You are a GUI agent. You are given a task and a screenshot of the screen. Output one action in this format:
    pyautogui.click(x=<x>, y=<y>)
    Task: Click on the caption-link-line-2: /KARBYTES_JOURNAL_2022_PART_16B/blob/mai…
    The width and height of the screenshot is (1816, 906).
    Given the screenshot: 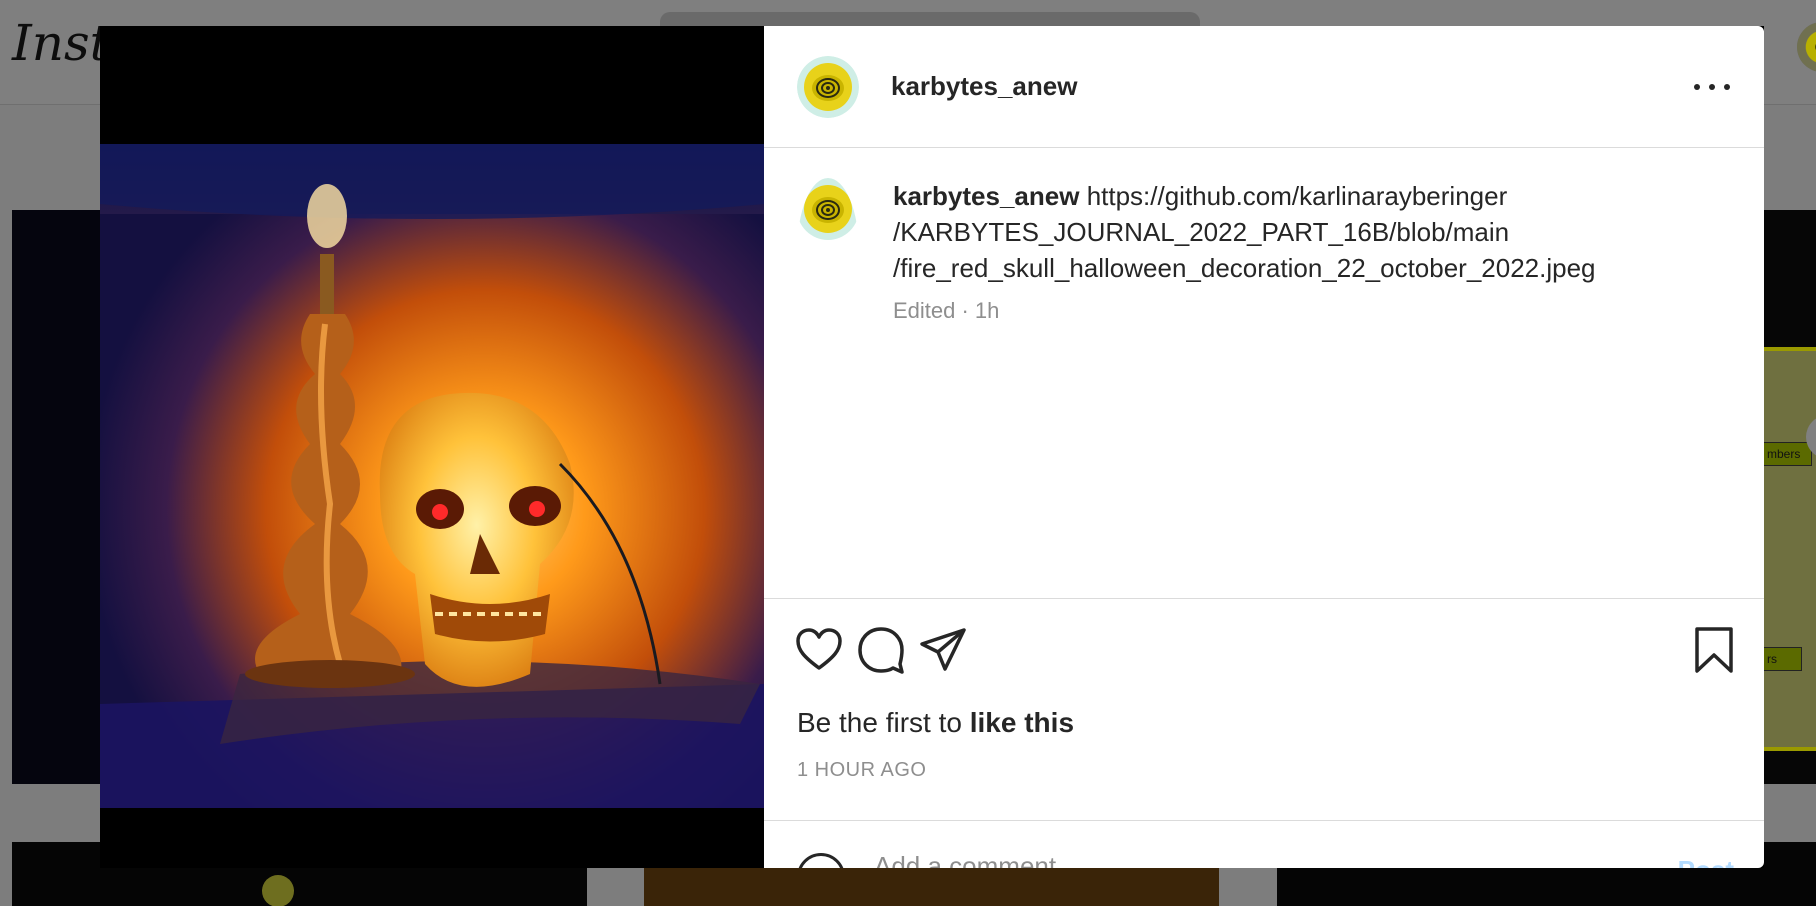 What is the action you would take?
    pyautogui.click(x=1201, y=232)
    